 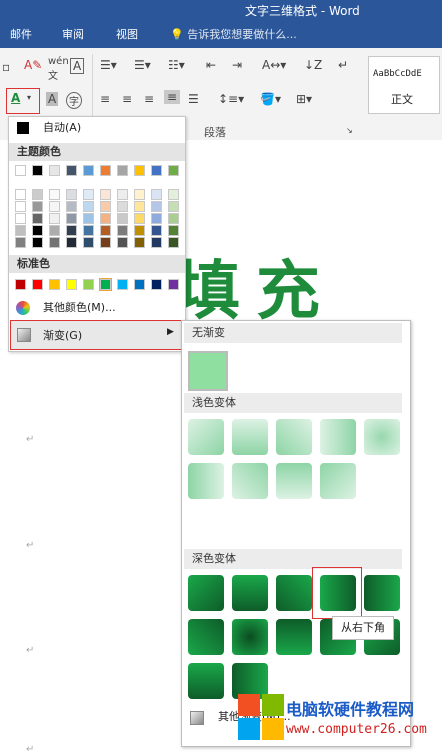 I want to click on sort-icon: ↓Z, so click(x=313, y=65).